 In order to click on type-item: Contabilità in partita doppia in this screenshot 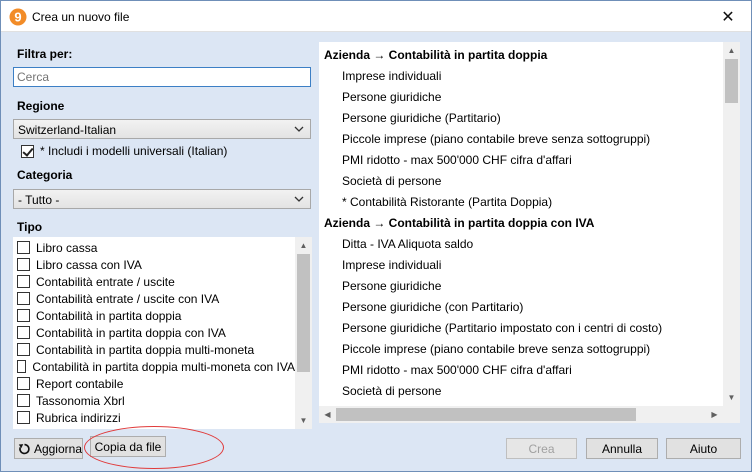, I will do `click(156, 315)`.